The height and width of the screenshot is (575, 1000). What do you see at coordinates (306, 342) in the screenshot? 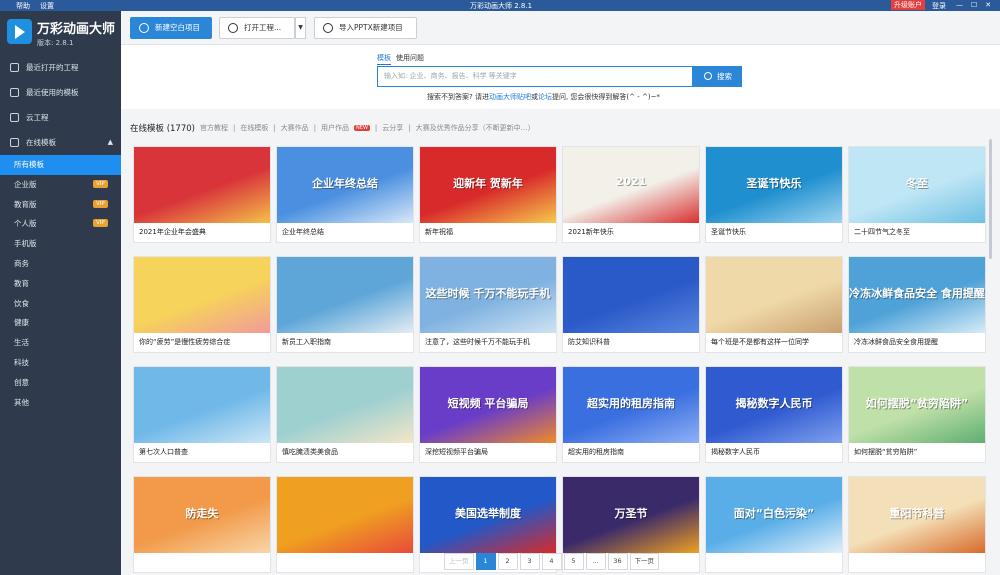
I see `template-caption: 新员工入职指南` at bounding box center [306, 342].